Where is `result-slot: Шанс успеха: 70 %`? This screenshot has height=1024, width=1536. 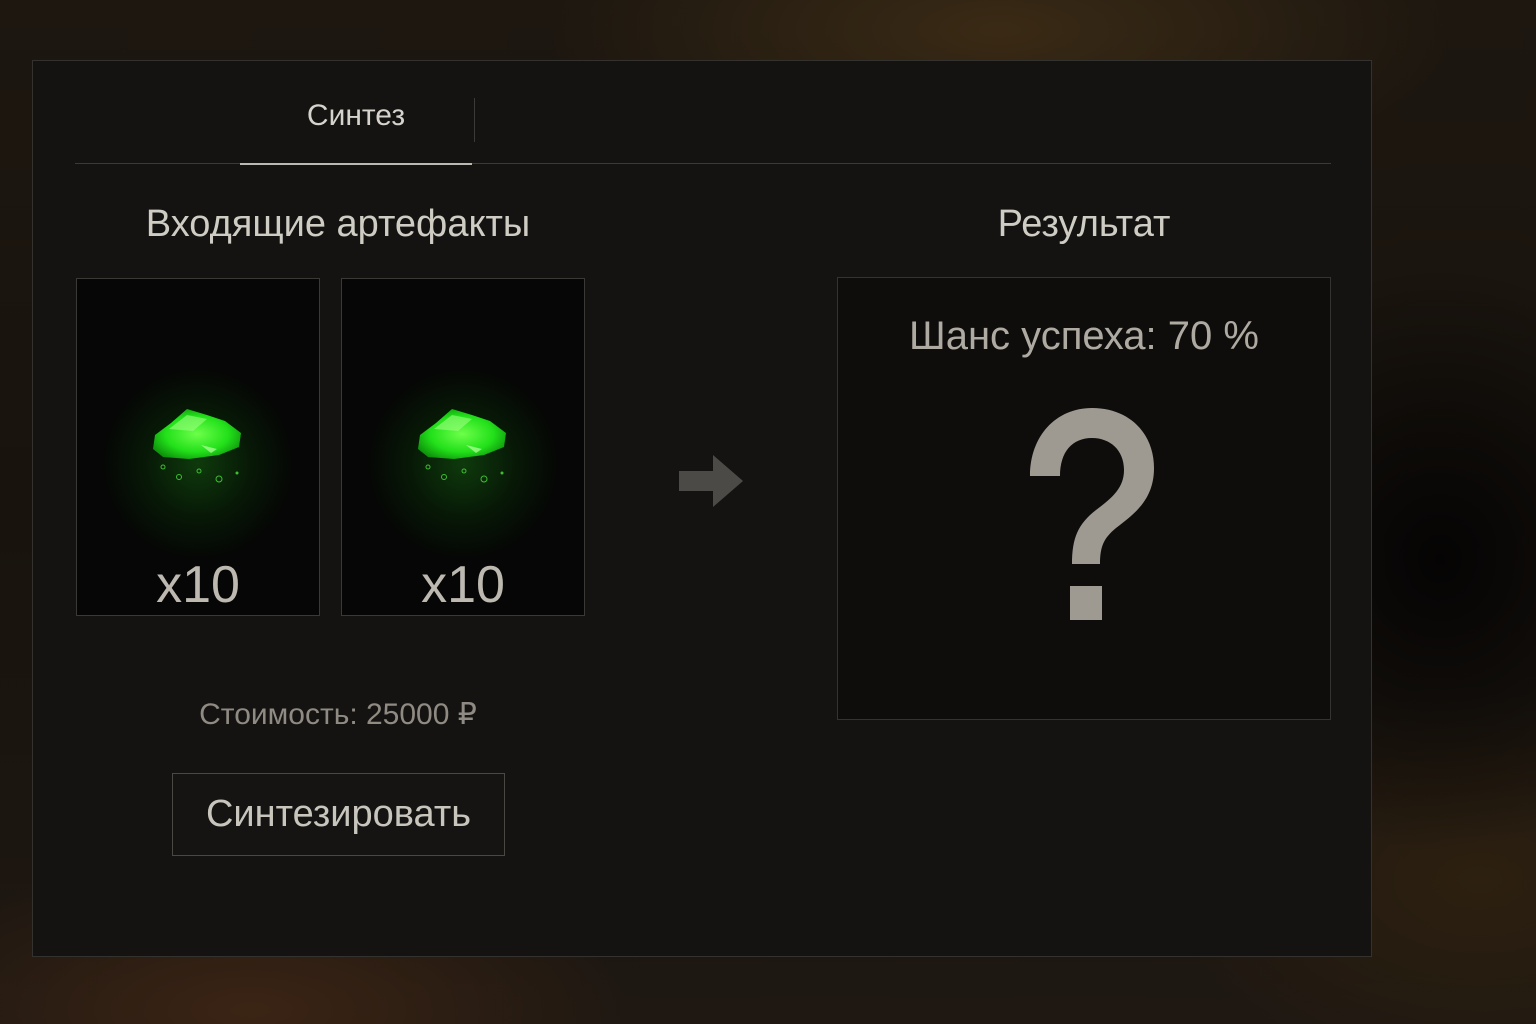 result-slot: Шанс успеха: 70 % is located at coordinates (1084, 498).